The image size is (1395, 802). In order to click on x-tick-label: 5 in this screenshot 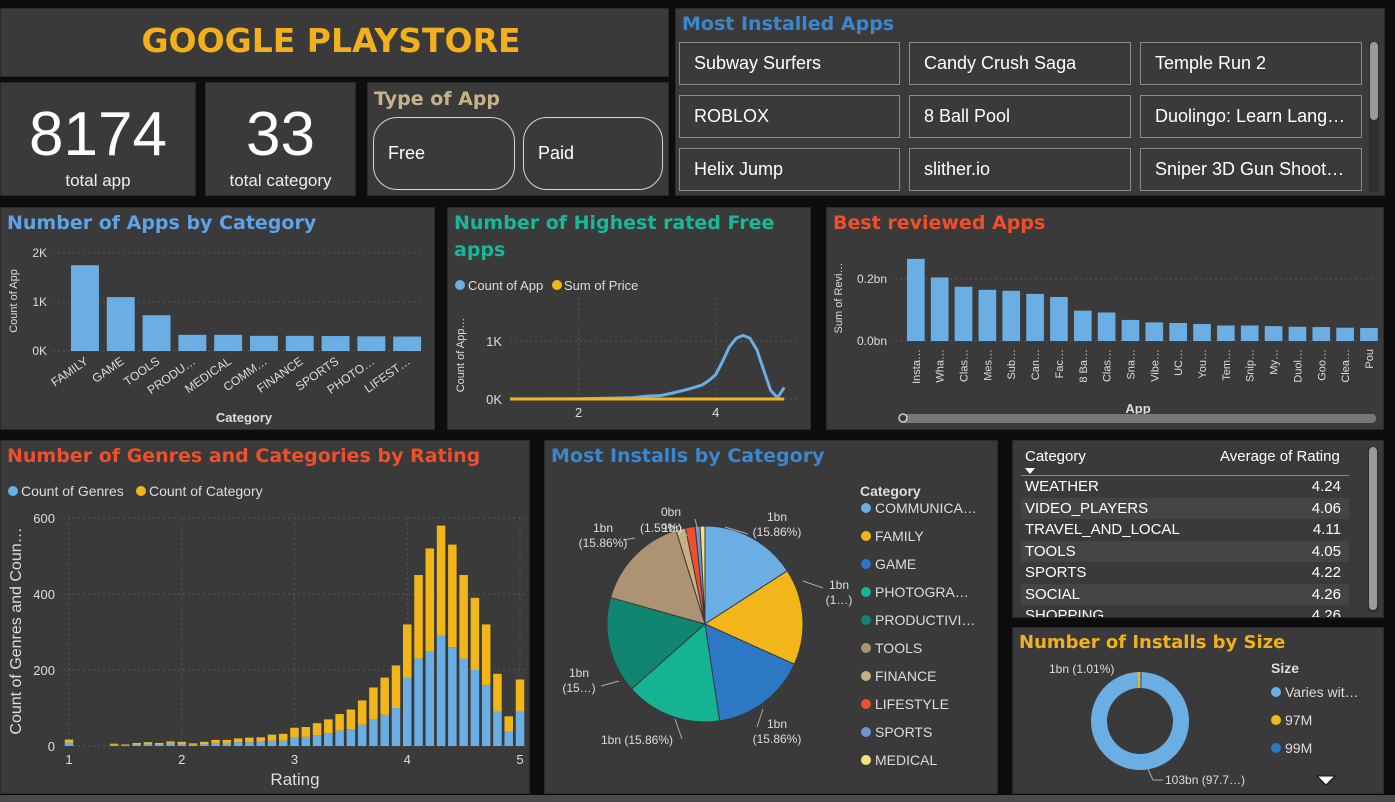, I will do `click(519, 759)`.